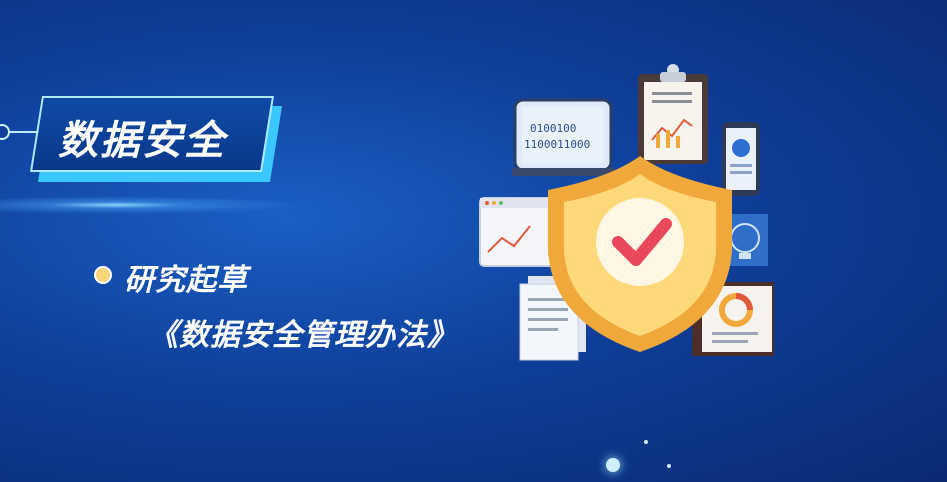  I want to click on monitor-icon: 0100100 1100011000, so click(563, 137).